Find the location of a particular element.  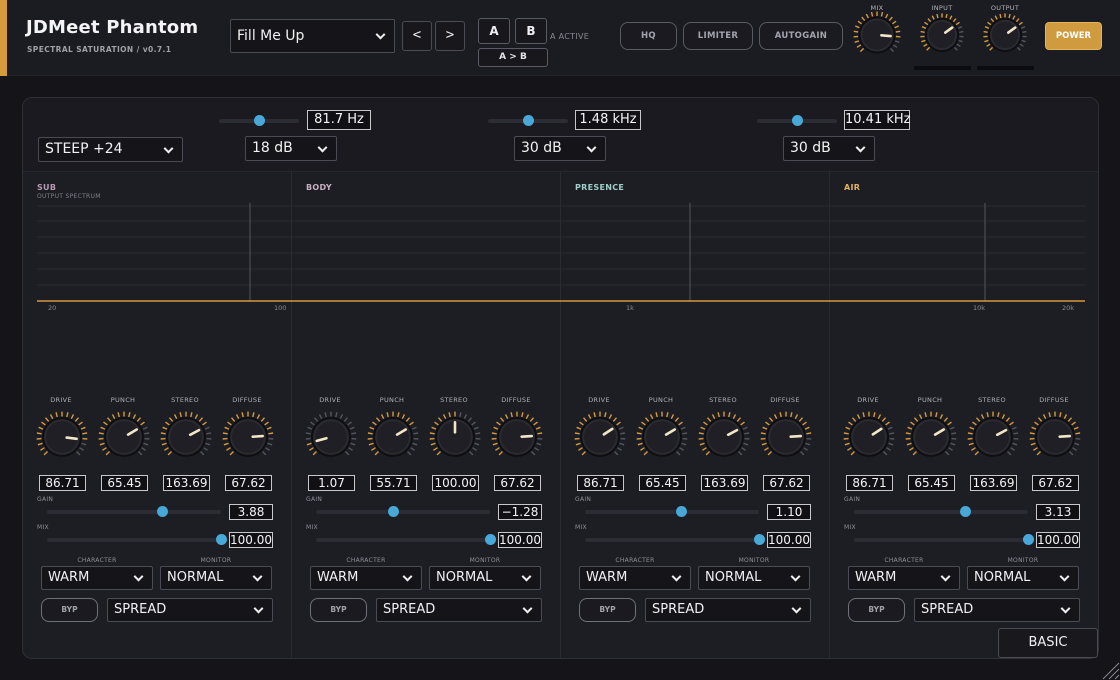

crossover-1-thumb is located at coordinates (259, 120).